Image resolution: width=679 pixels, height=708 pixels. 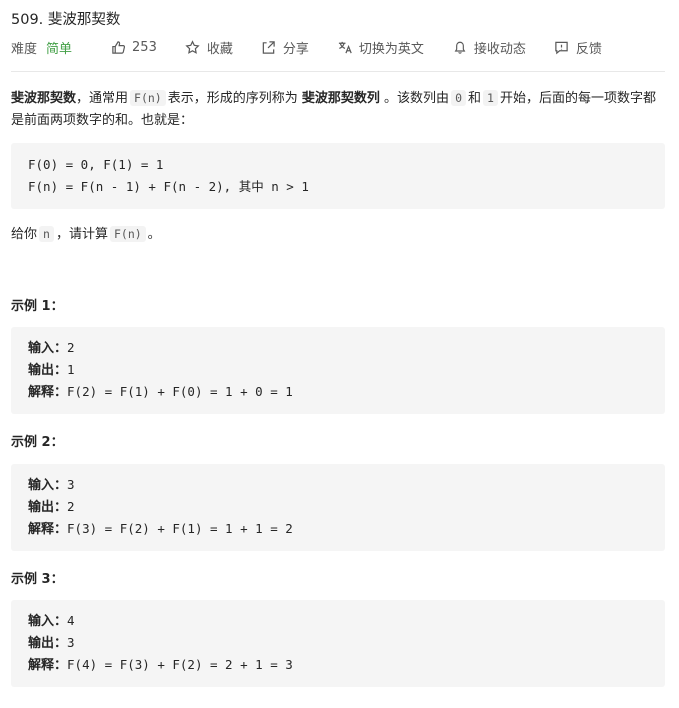 I want to click on example-explanation: F(4) = F(3) + F(2) = 2 + 1 = 3, so click(x=180, y=664).